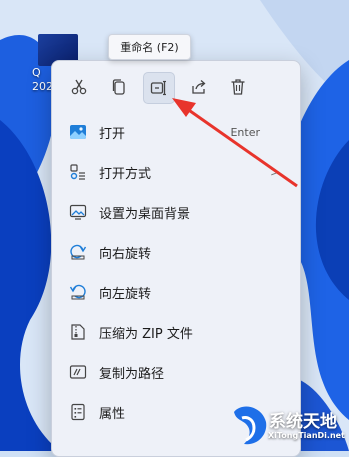 This screenshot has width=349, height=457. I want to click on annotation-arrow, so click(235, 143).